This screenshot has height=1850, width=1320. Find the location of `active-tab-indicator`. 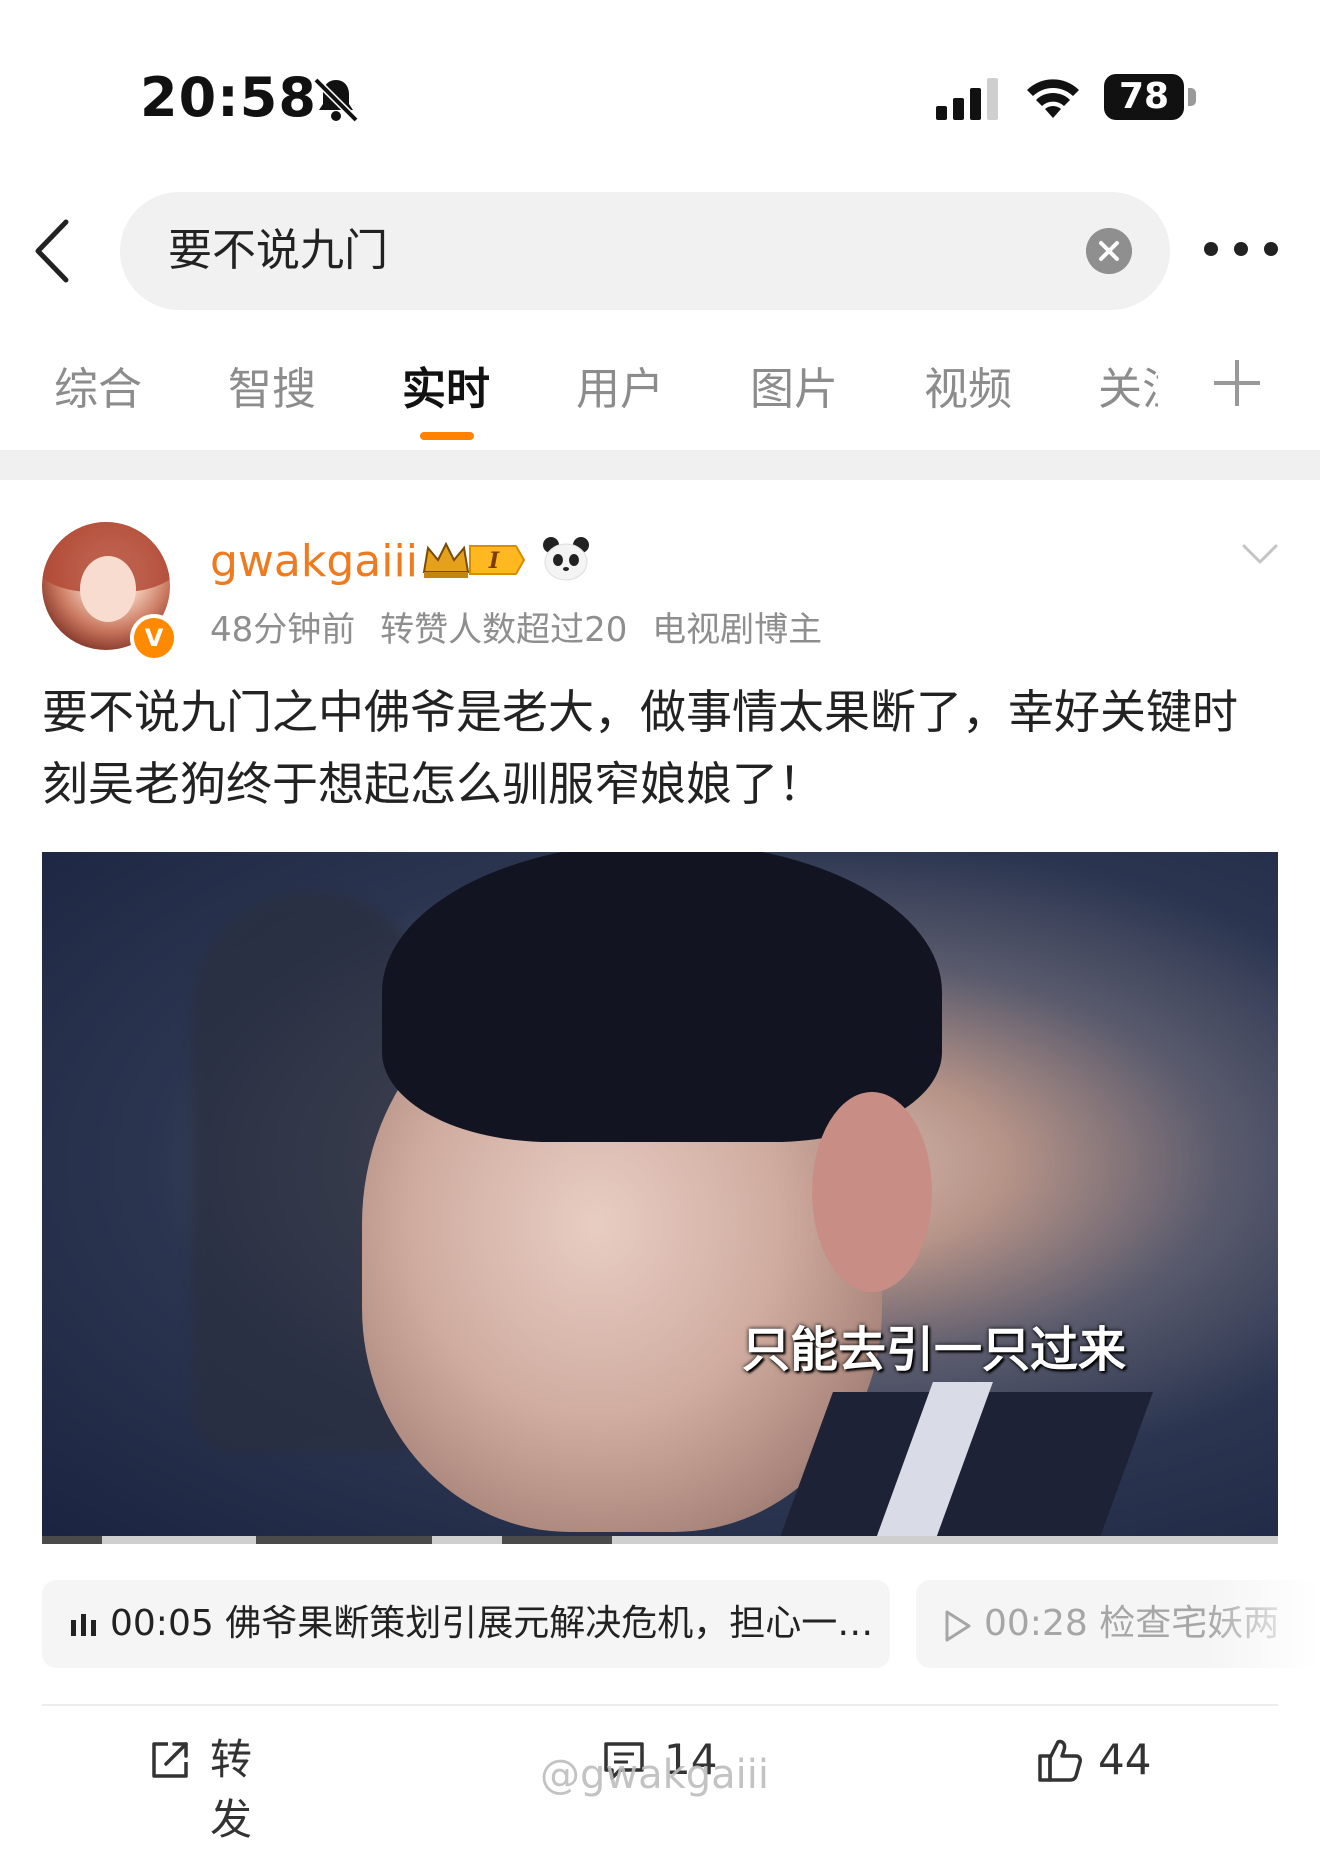

active-tab-indicator is located at coordinates (447, 436).